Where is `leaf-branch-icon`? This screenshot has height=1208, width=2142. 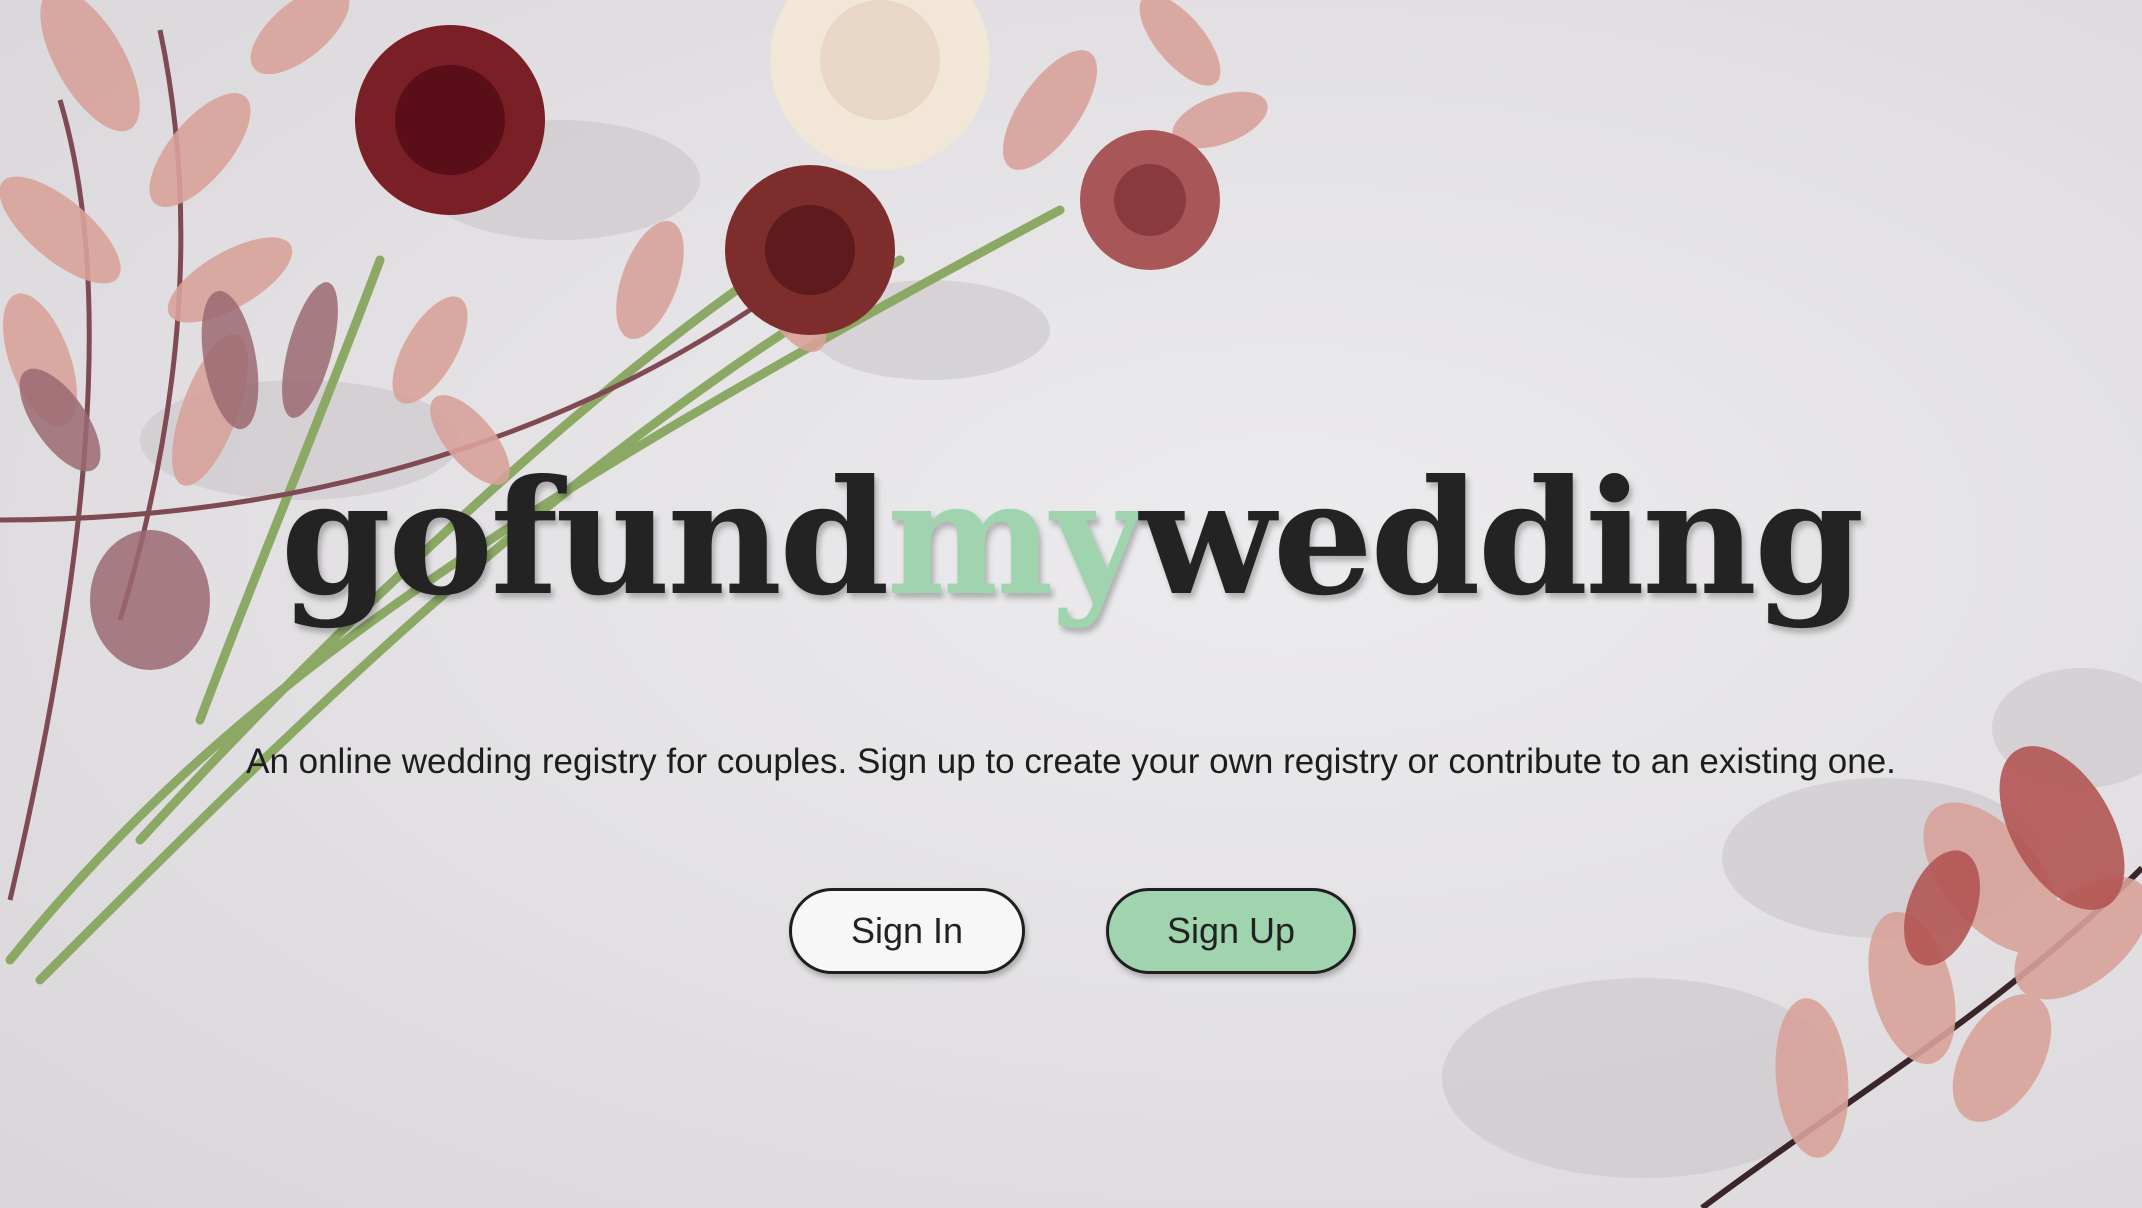 leaf-branch-icon is located at coordinates (1792, 938).